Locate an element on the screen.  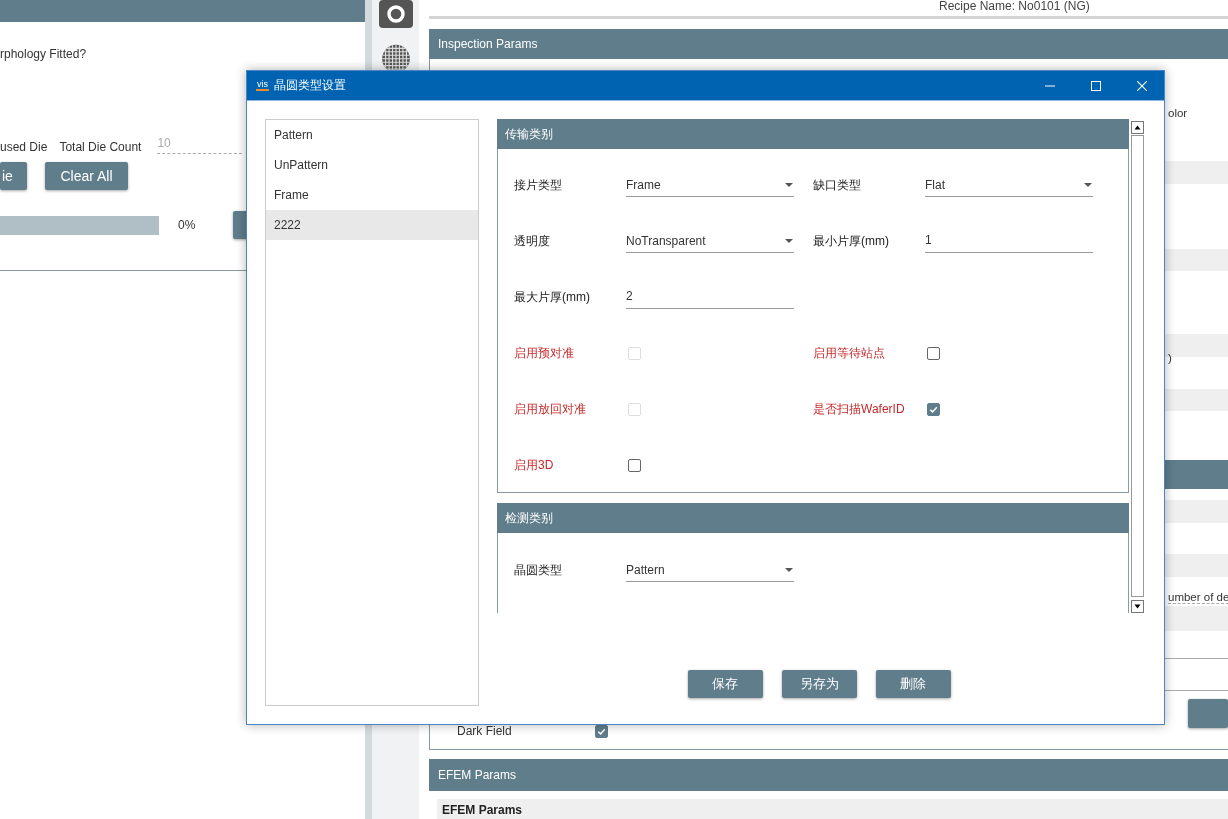
used-die-label: used Die is located at coordinates (24, 147).